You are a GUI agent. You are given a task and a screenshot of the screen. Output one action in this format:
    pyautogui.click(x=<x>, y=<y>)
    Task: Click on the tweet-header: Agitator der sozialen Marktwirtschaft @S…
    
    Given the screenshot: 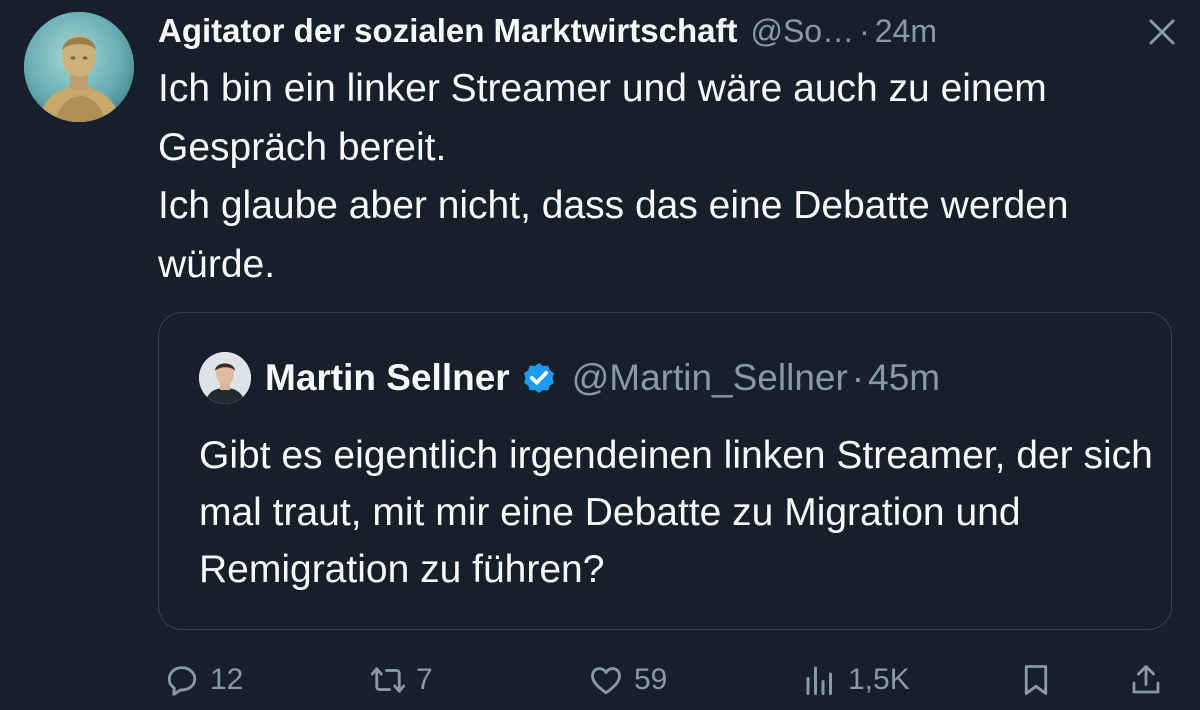 What is the action you would take?
    pyautogui.click(x=658, y=31)
    